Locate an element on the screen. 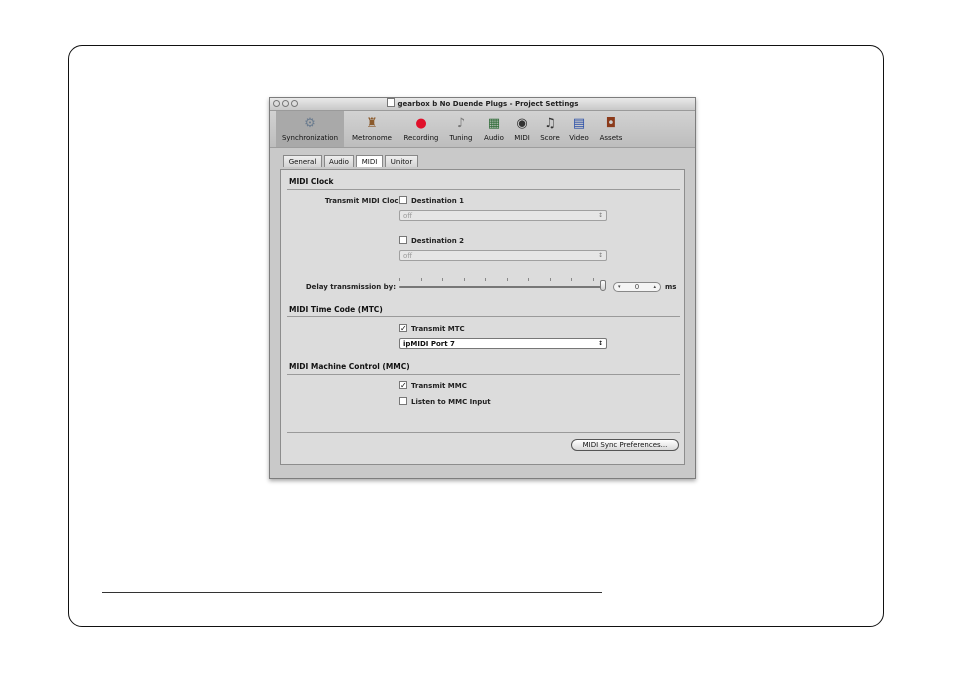 This screenshot has width=954, height=675. destination2-value: off is located at coordinates (408, 256).